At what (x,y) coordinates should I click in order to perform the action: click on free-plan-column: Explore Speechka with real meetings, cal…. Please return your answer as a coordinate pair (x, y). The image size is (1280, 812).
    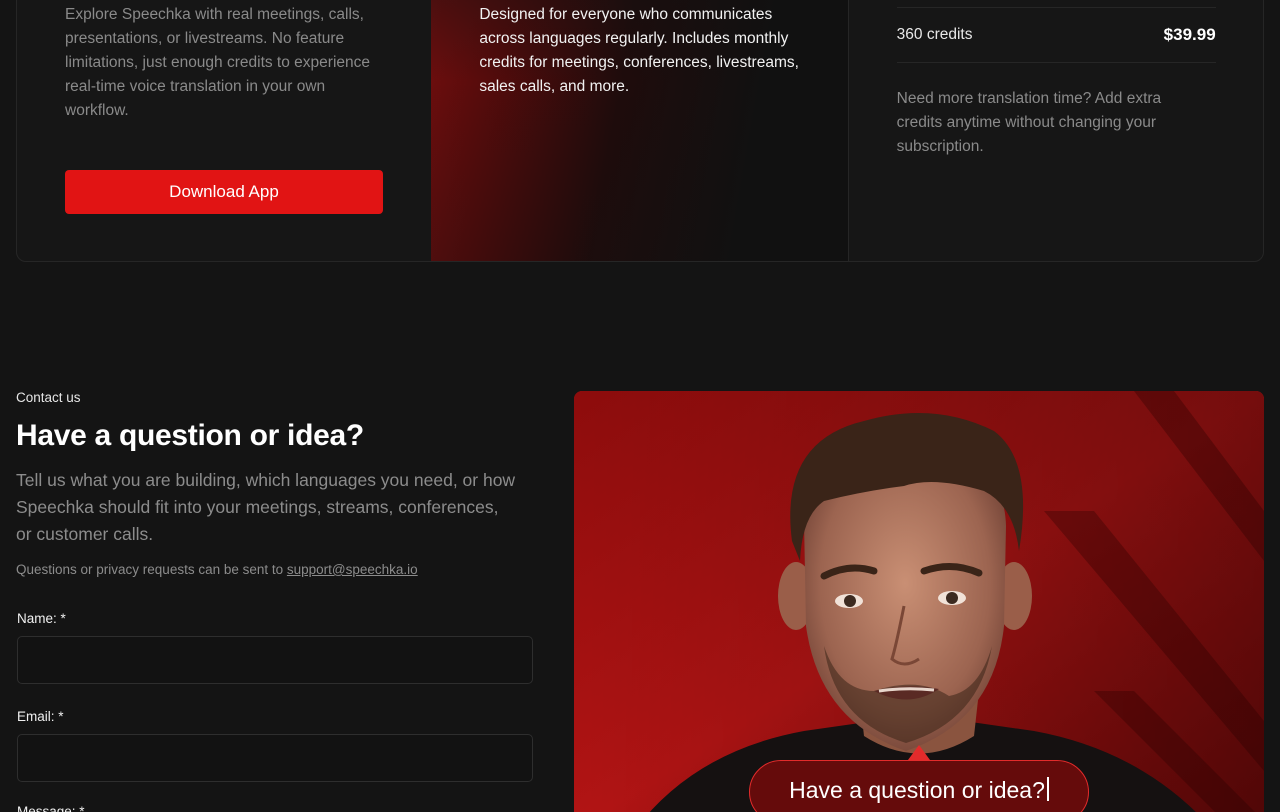
    Looking at the image, I should click on (224, 130).